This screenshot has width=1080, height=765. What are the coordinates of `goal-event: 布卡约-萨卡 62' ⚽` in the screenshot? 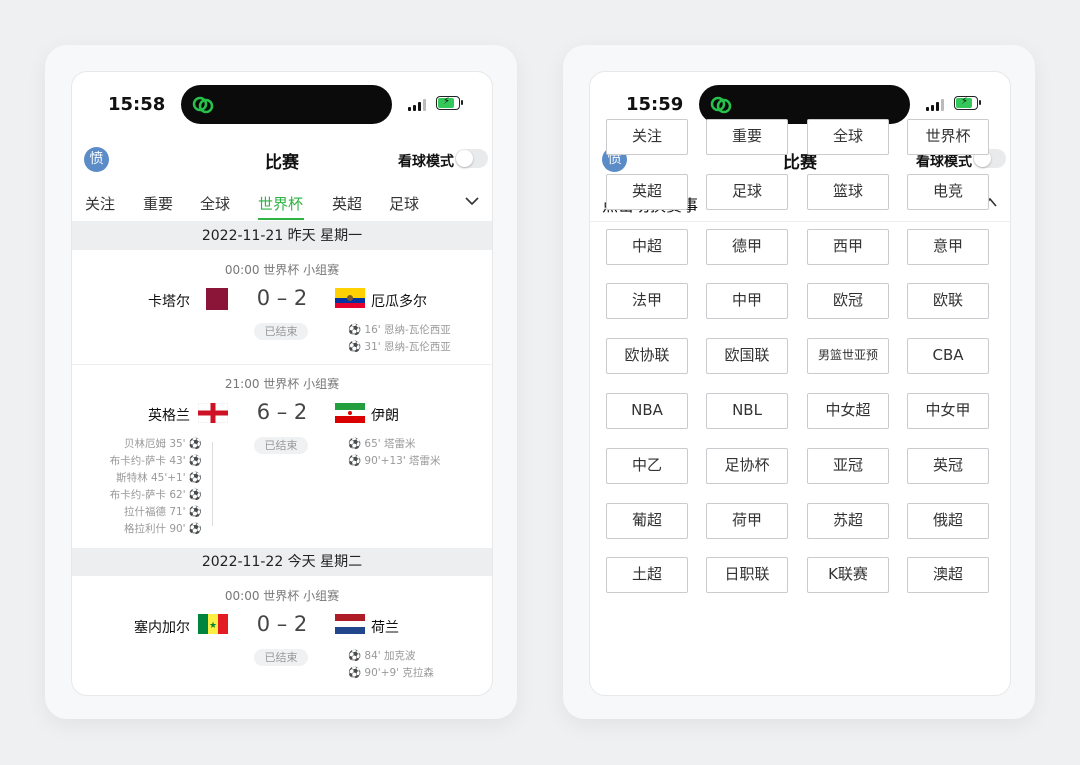 It's located at (155, 495).